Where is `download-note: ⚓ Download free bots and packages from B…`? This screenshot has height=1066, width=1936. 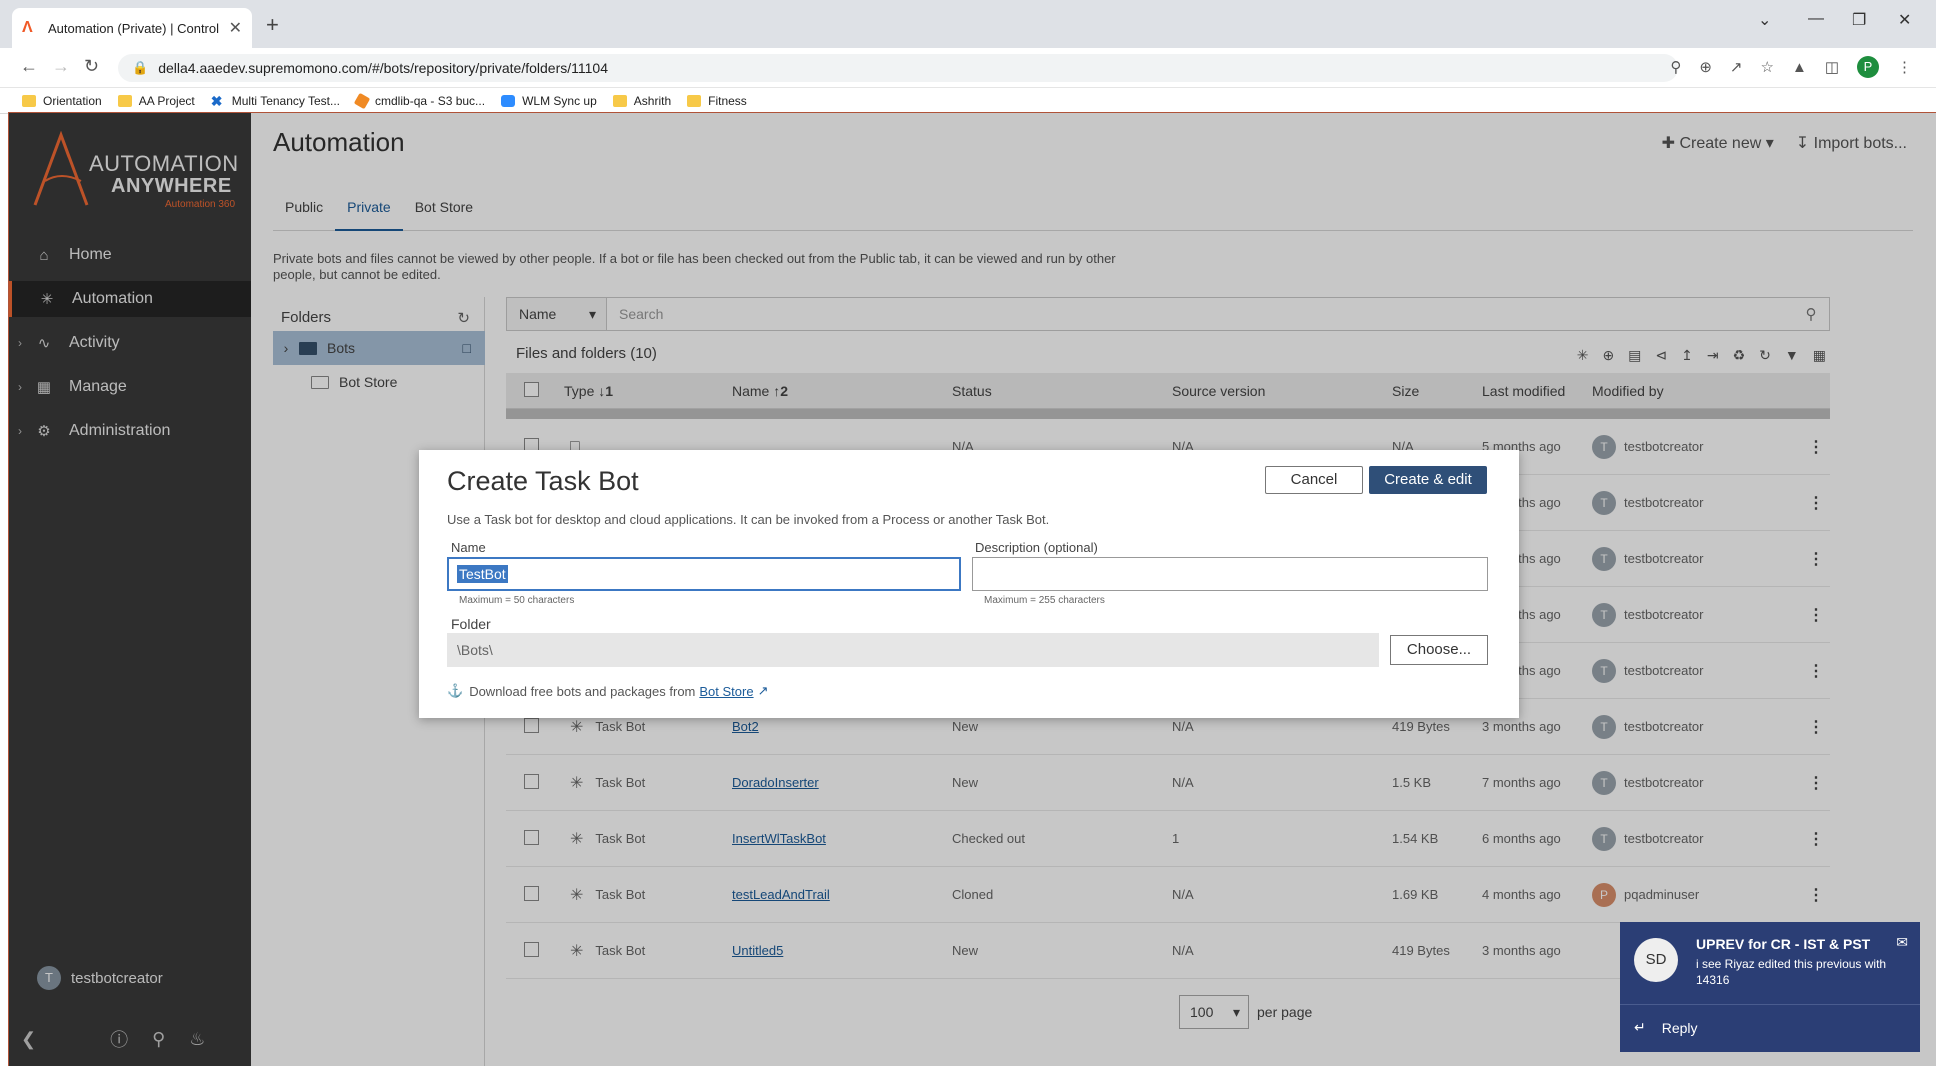
download-note: ⚓ Download free bots and packages from B… is located at coordinates (607, 691).